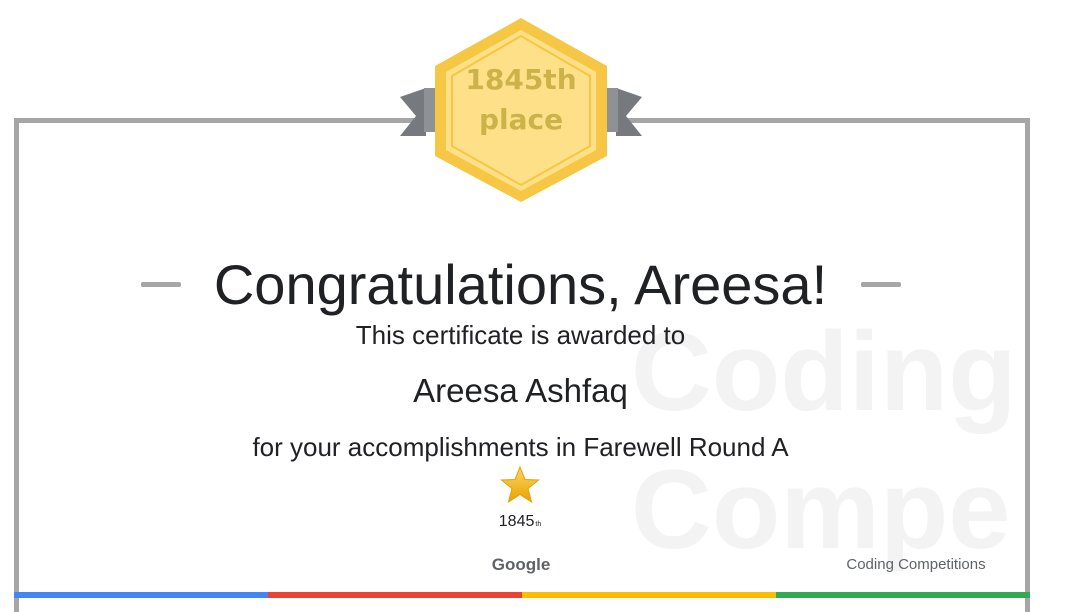 The image size is (1071, 612). Describe the element at coordinates (521, 79) in the screenshot. I see `badge-place-number: 1845th` at that location.